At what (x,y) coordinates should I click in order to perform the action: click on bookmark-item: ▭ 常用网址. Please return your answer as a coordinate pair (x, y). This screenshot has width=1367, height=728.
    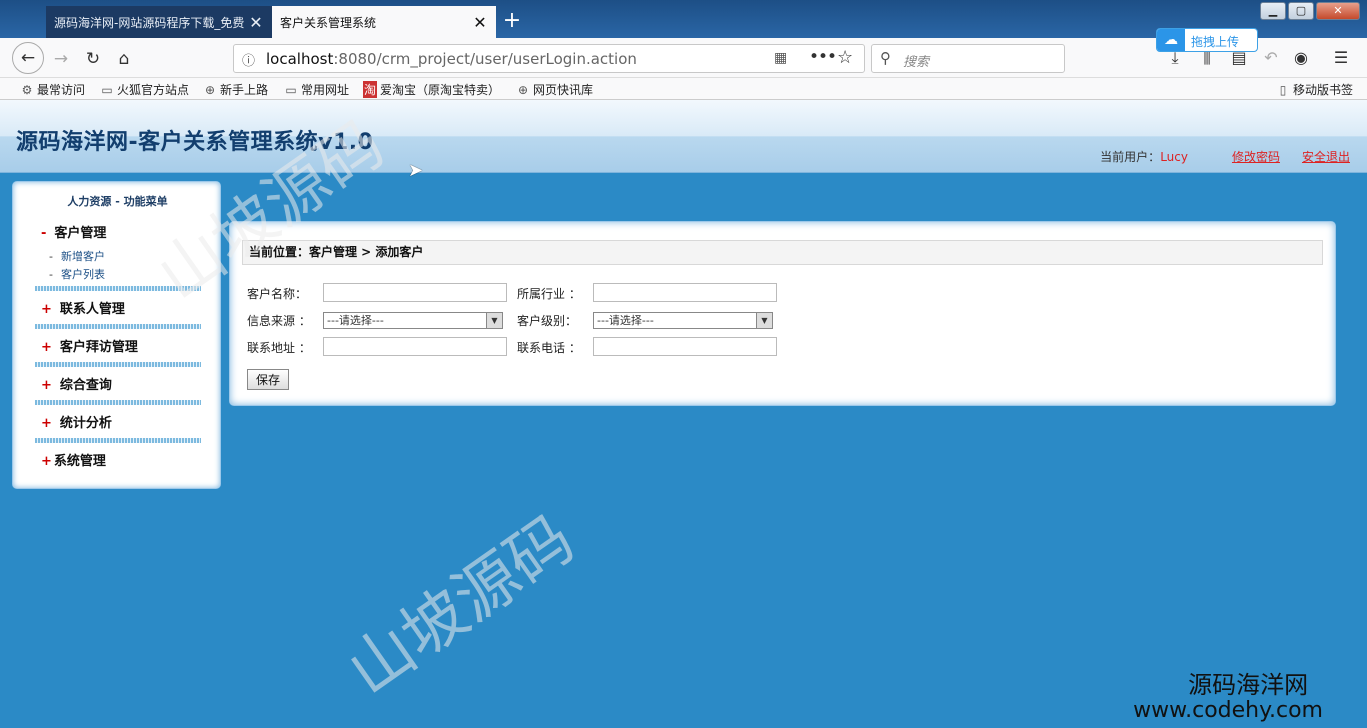
    Looking at the image, I should click on (316, 89).